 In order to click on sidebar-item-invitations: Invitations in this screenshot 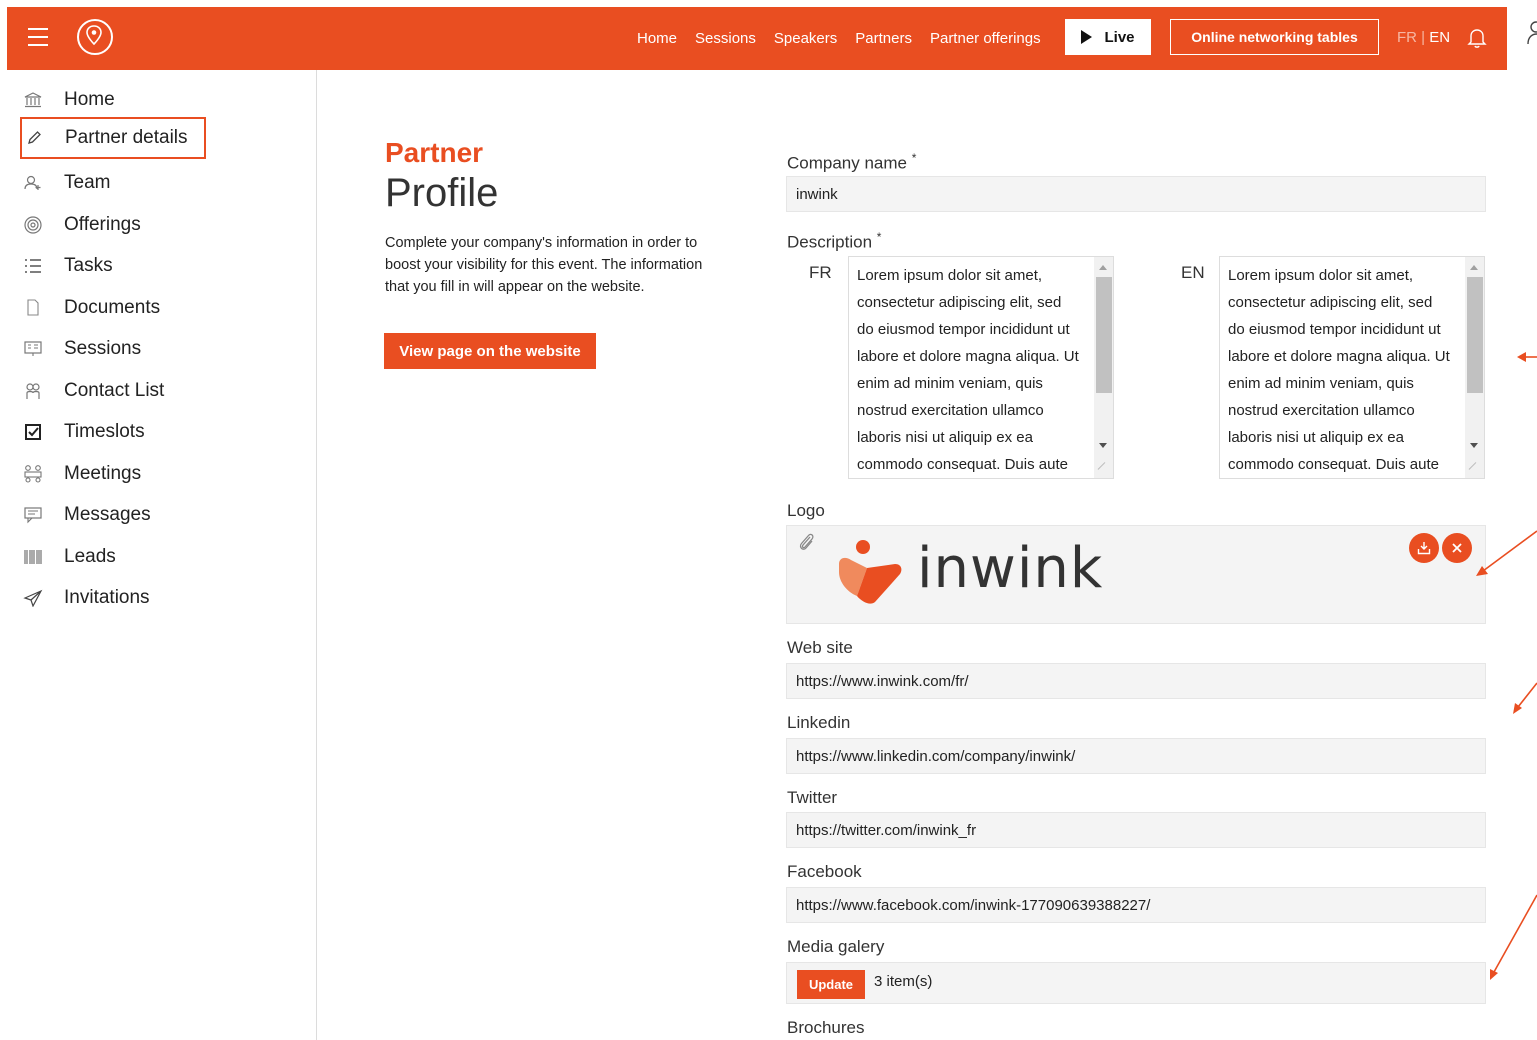, I will do `click(85, 598)`.